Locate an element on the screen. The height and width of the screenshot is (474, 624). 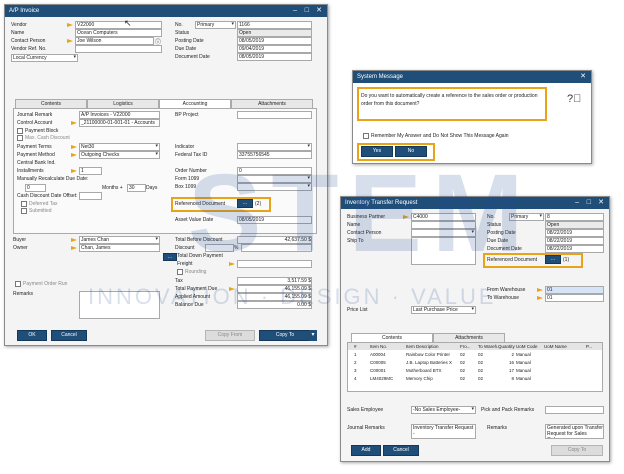
deferred-tax-checkbox is located at coordinates (24, 204).